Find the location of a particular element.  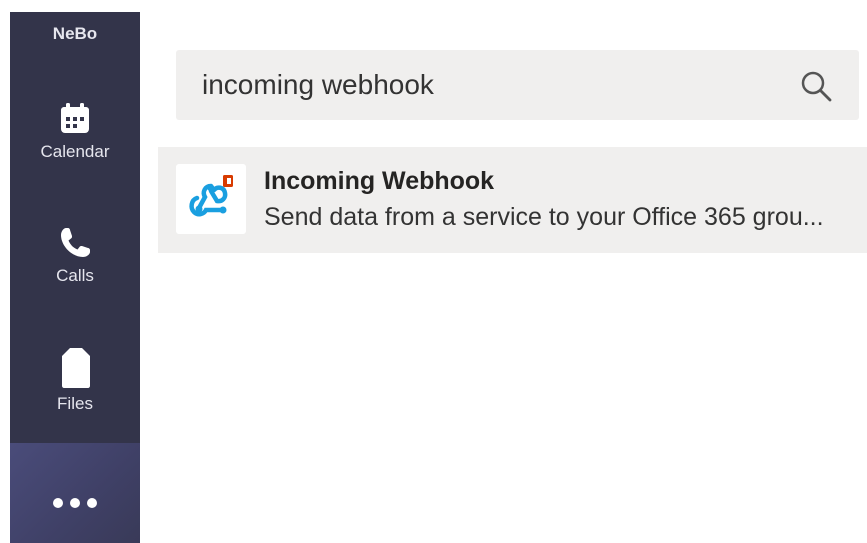

sidebar-item-label: Files is located at coordinates (75, 403).